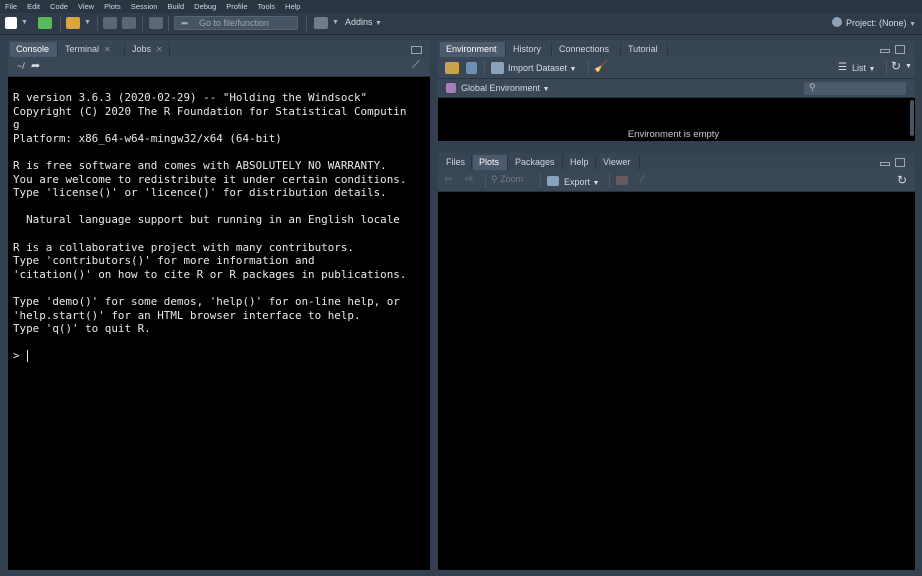  I want to click on console-tabbar: Console Terminal ✕ Jobs ✕, so click(219, 48).